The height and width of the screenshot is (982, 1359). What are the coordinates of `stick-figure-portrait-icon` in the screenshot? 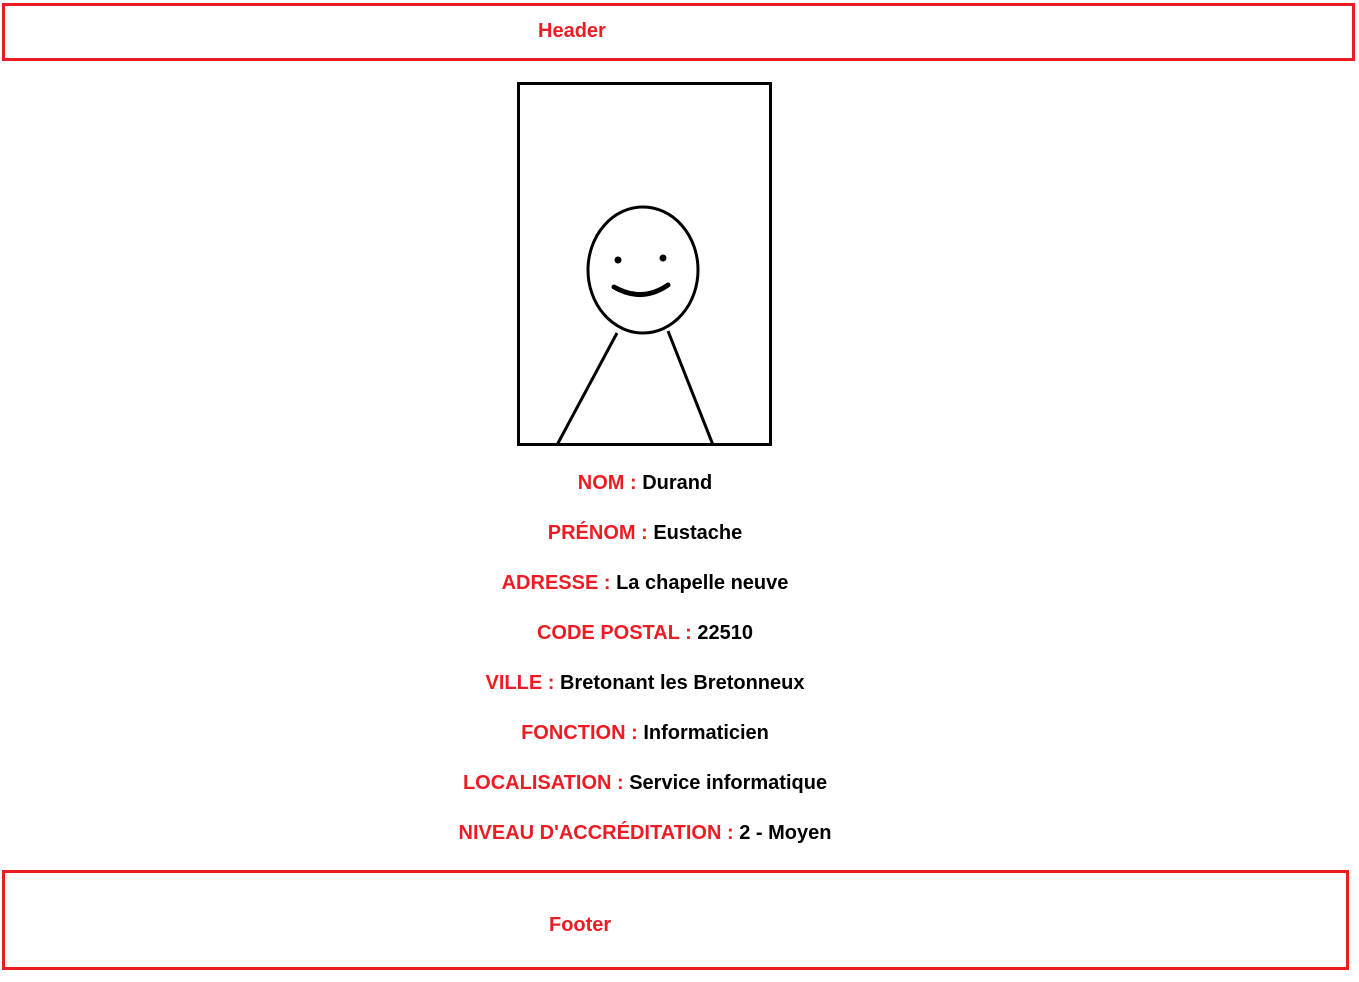 It's located at (635, 324).